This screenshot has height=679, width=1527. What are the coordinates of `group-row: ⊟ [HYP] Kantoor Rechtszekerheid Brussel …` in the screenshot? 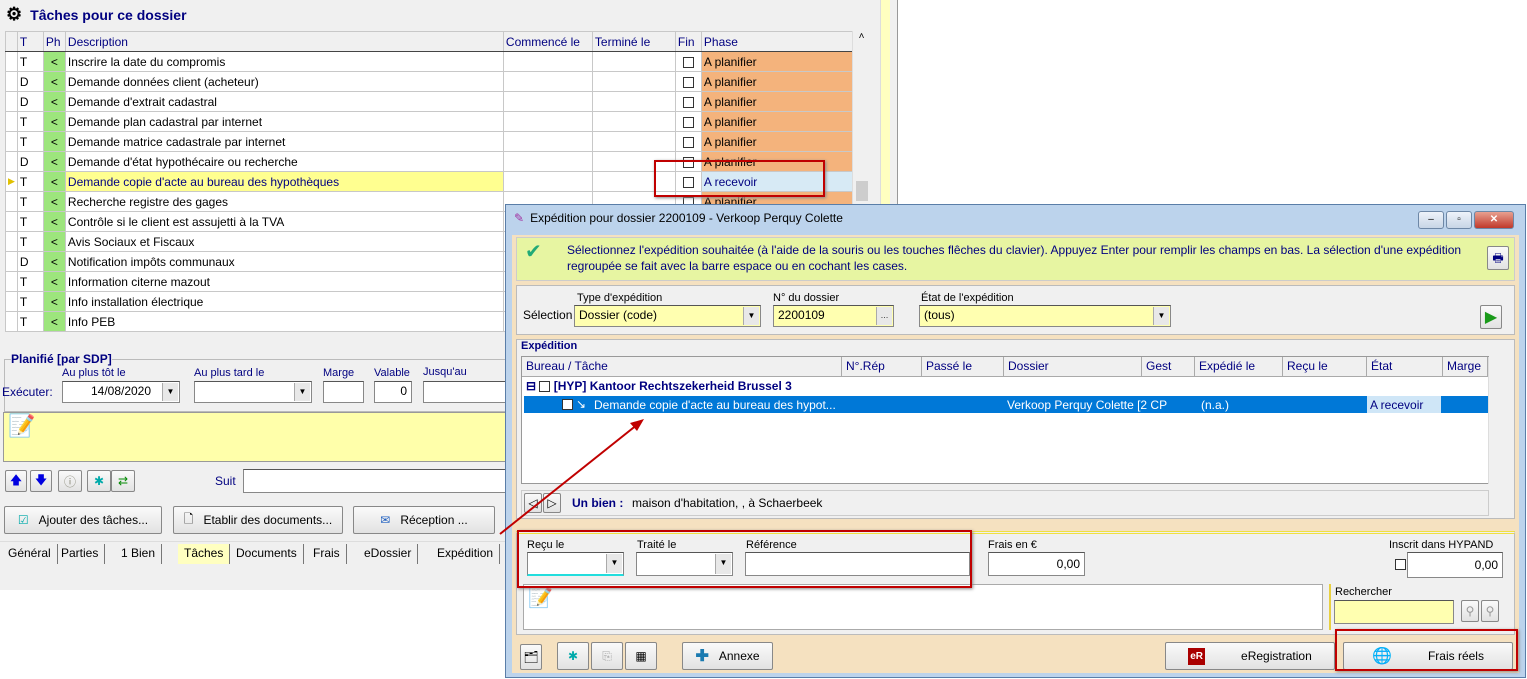 It's located at (659, 386).